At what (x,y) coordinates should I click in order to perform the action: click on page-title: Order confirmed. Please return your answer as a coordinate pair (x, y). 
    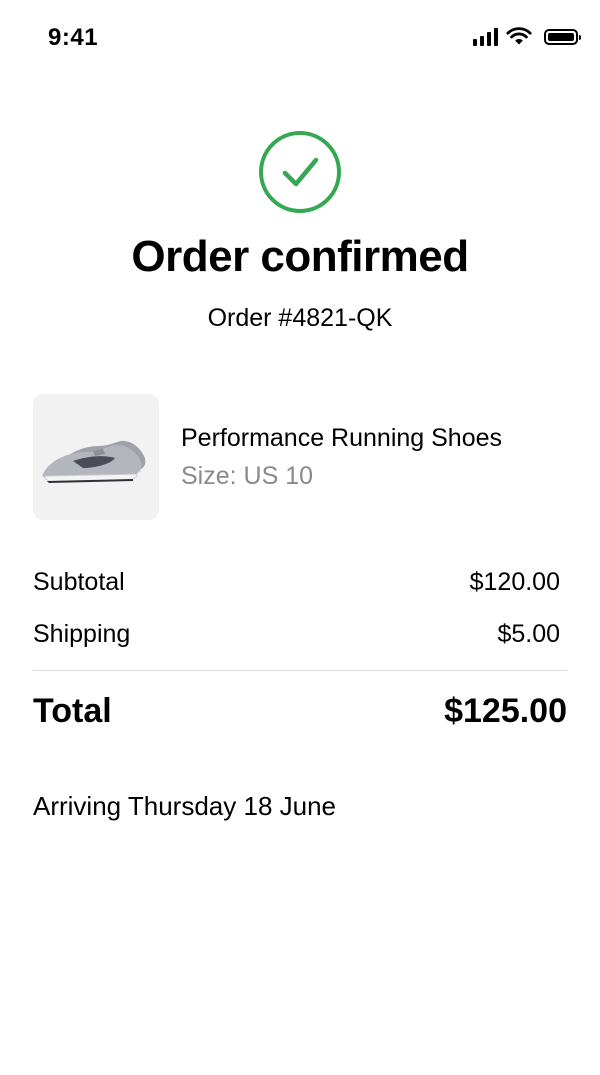
    Looking at the image, I should click on (300, 256).